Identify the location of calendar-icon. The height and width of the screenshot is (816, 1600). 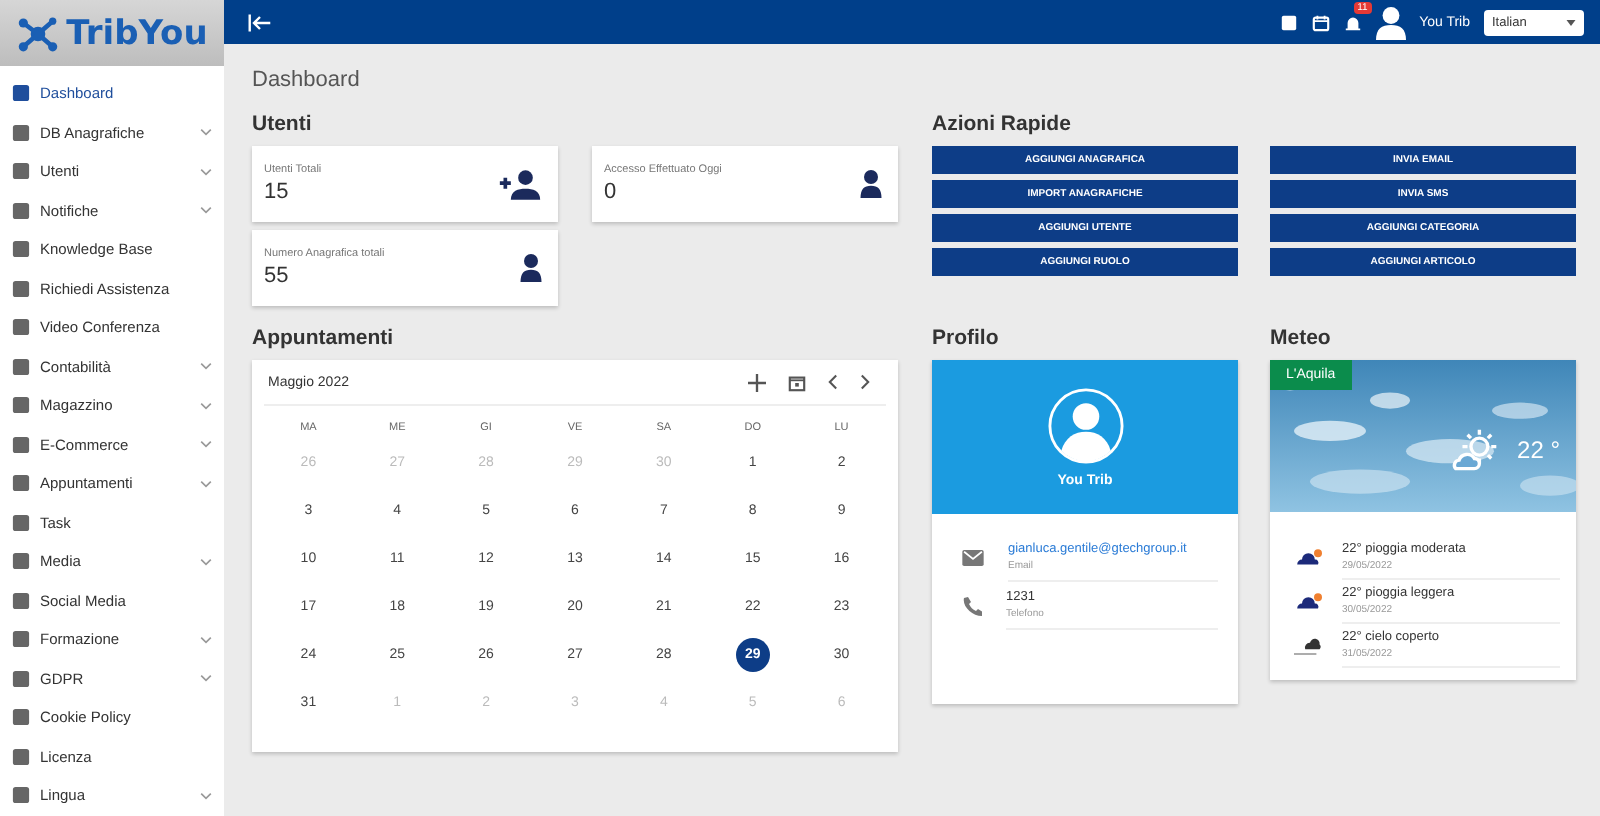
(797, 382).